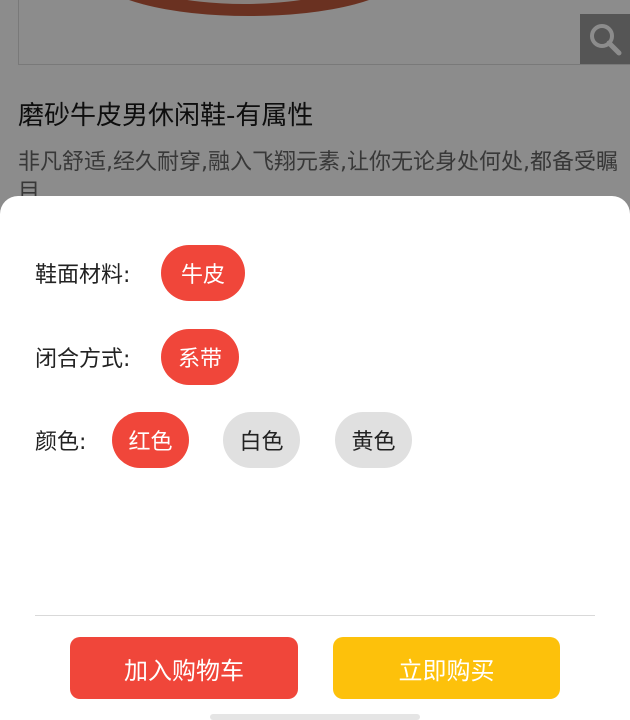  I want to click on attr-label-closure: 闭合方式:, so click(83, 359).